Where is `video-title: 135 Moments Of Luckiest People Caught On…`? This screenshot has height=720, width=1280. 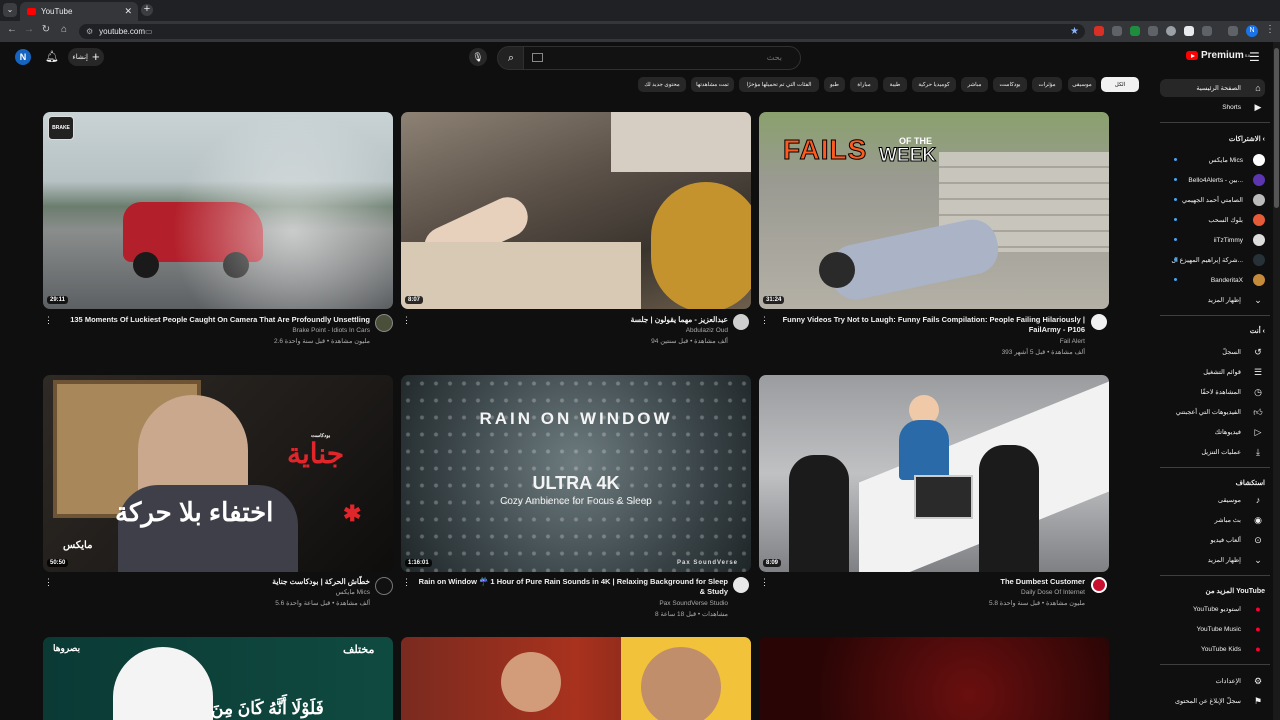 video-title: 135 Moments Of Luckiest People Caught On… is located at coordinates (212, 320).